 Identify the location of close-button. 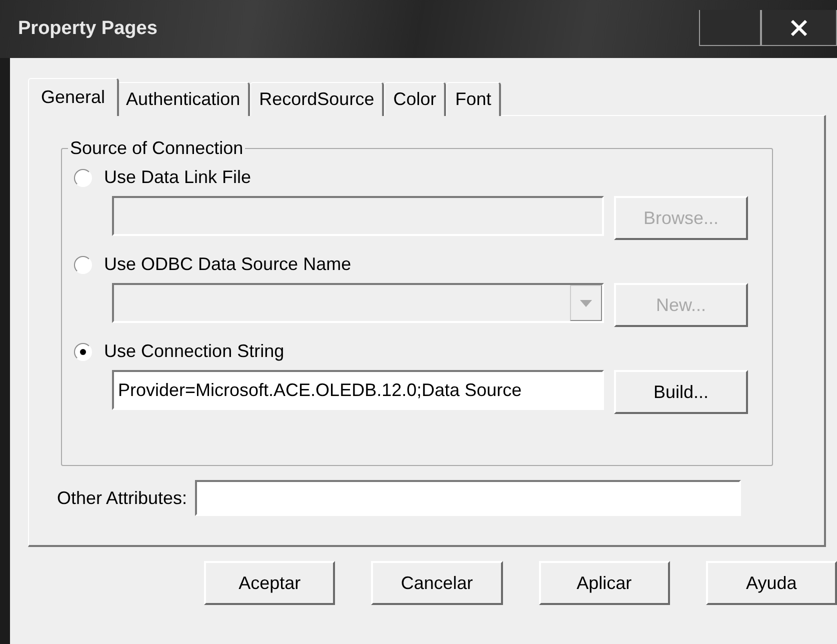
(799, 28).